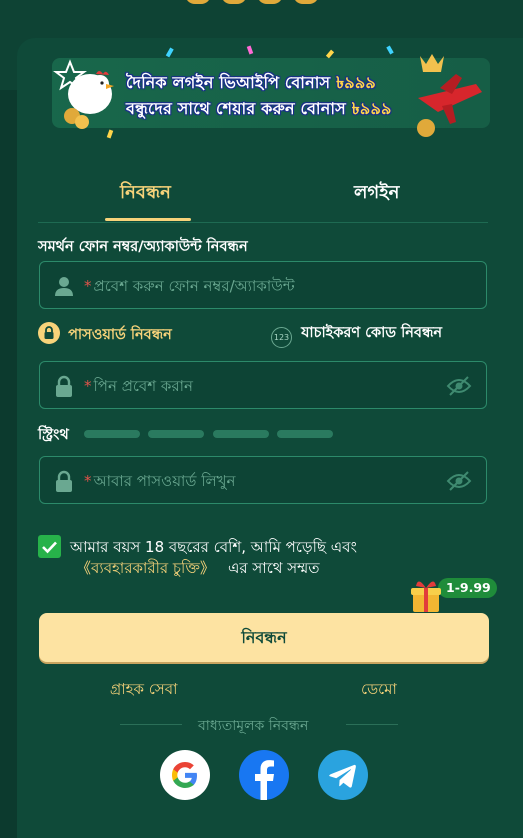 This screenshot has width=523, height=838. What do you see at coordinates (231, 82) in the screenshot?
I see `banner-line-1-text: দৈনিক লগইন ভিআইপি বোনাস` at bounding box center [231, 82].